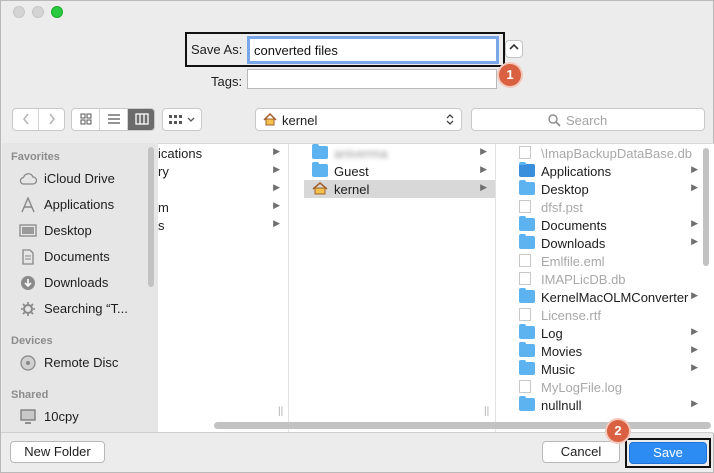 This screenshot has width=714, height=473. What do you see at coordinates (19, 12) in the screenshot?
I see `close-window-button` at bounding box center [19, 12].